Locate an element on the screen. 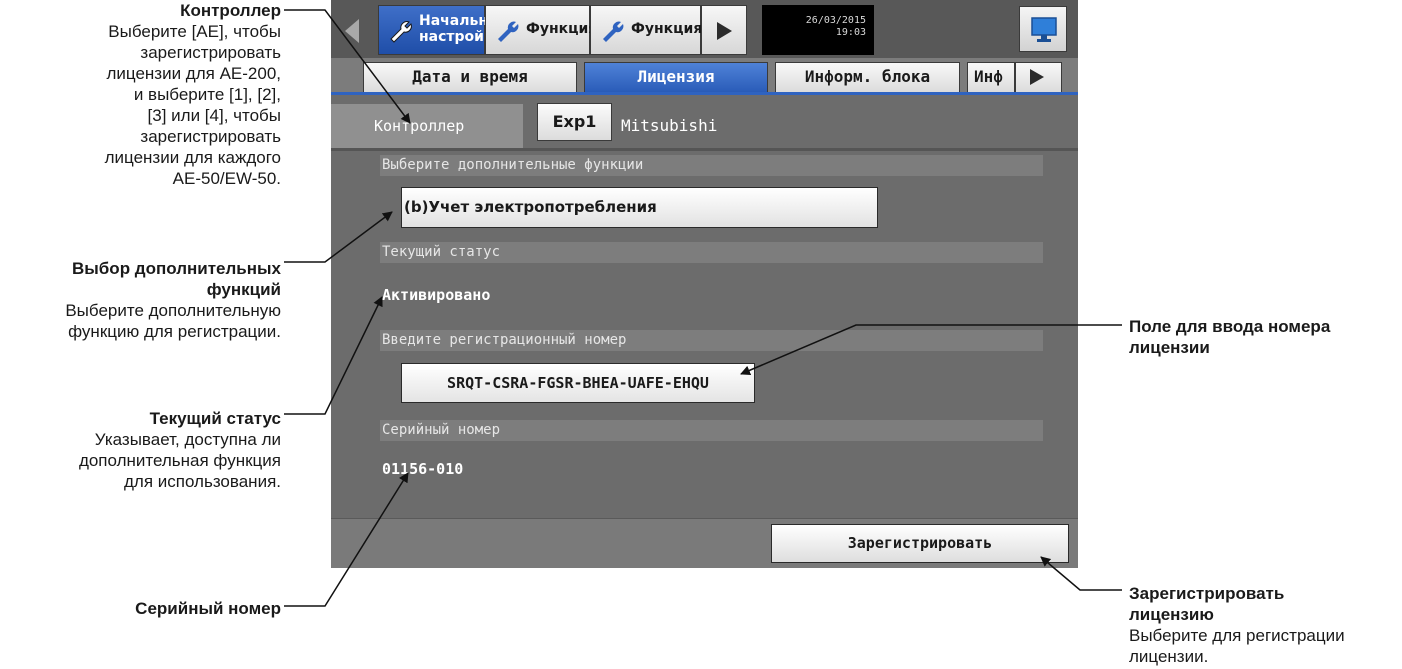  callout-line: Указывает, доступна ли is located at coordinates (187, 439).